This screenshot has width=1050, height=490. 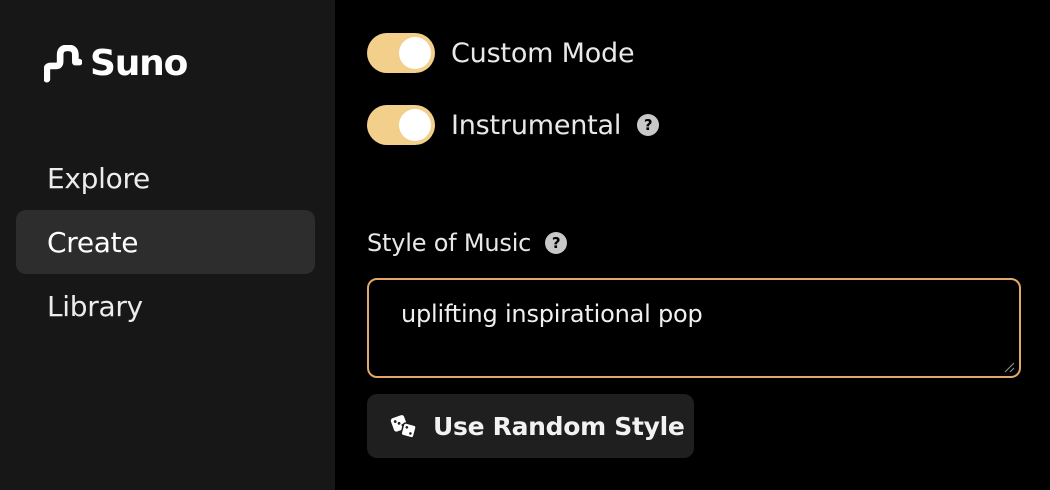 I want to click on sidebar-item-label: Explore, so click(x=98, y=178).